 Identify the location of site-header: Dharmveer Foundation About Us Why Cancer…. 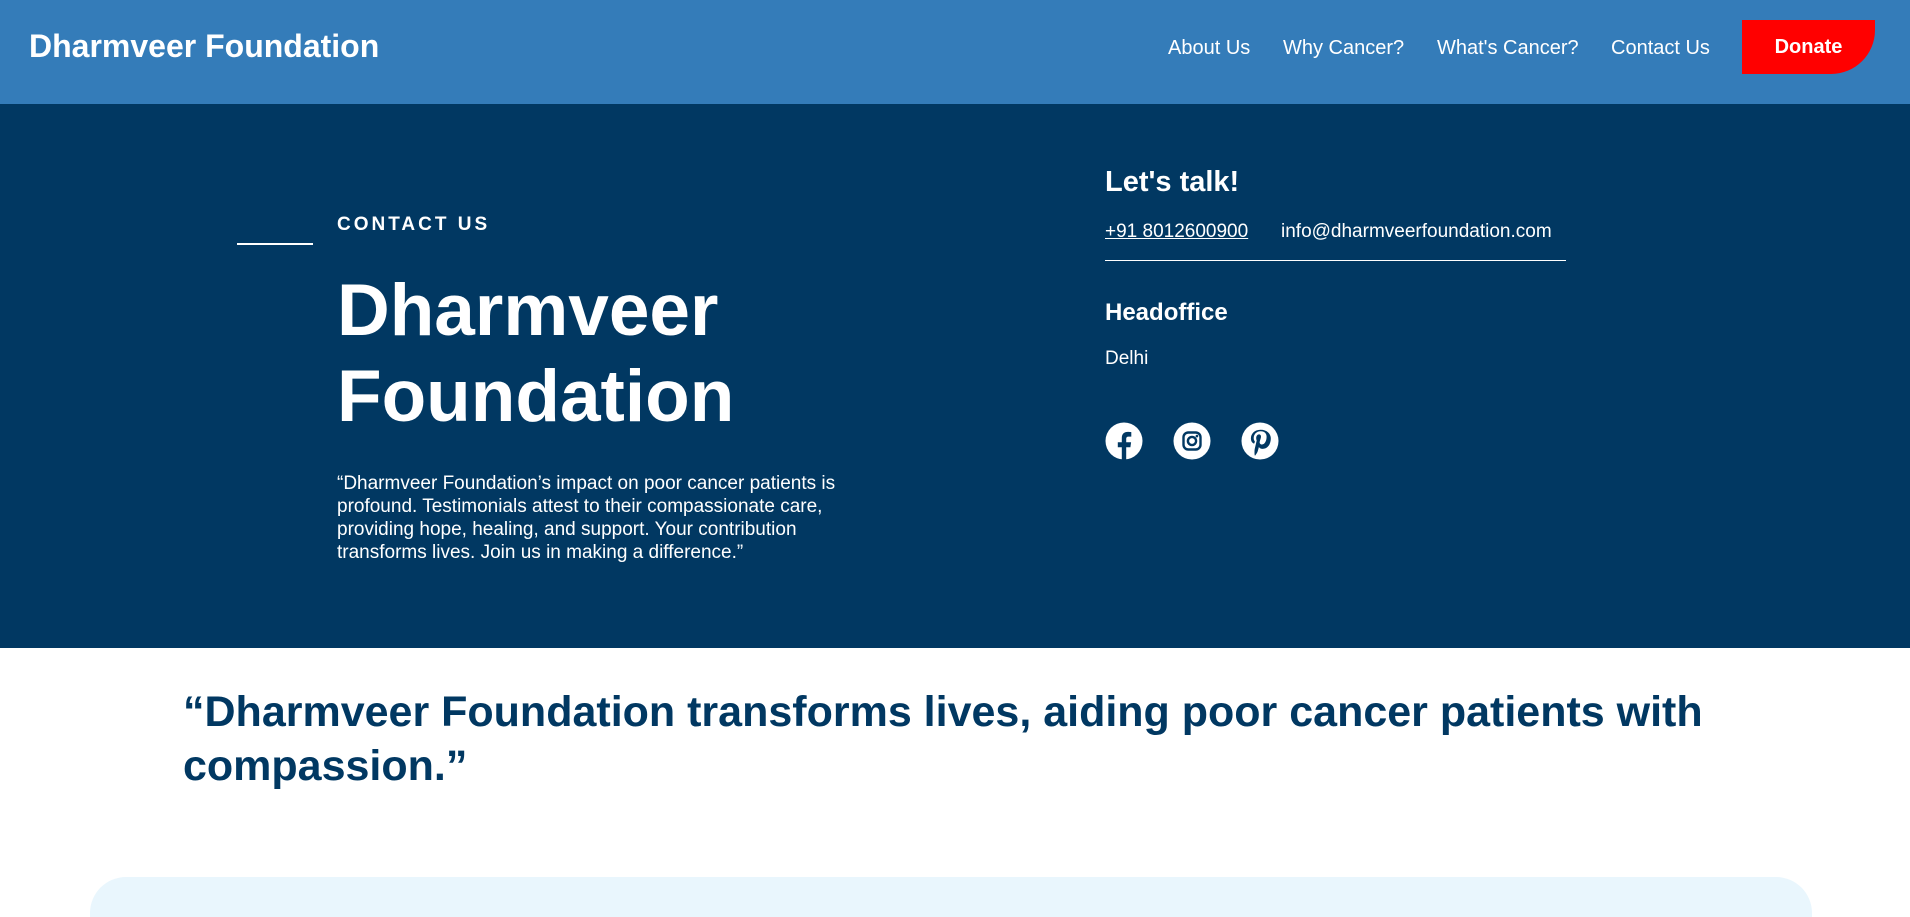
(955, 52).